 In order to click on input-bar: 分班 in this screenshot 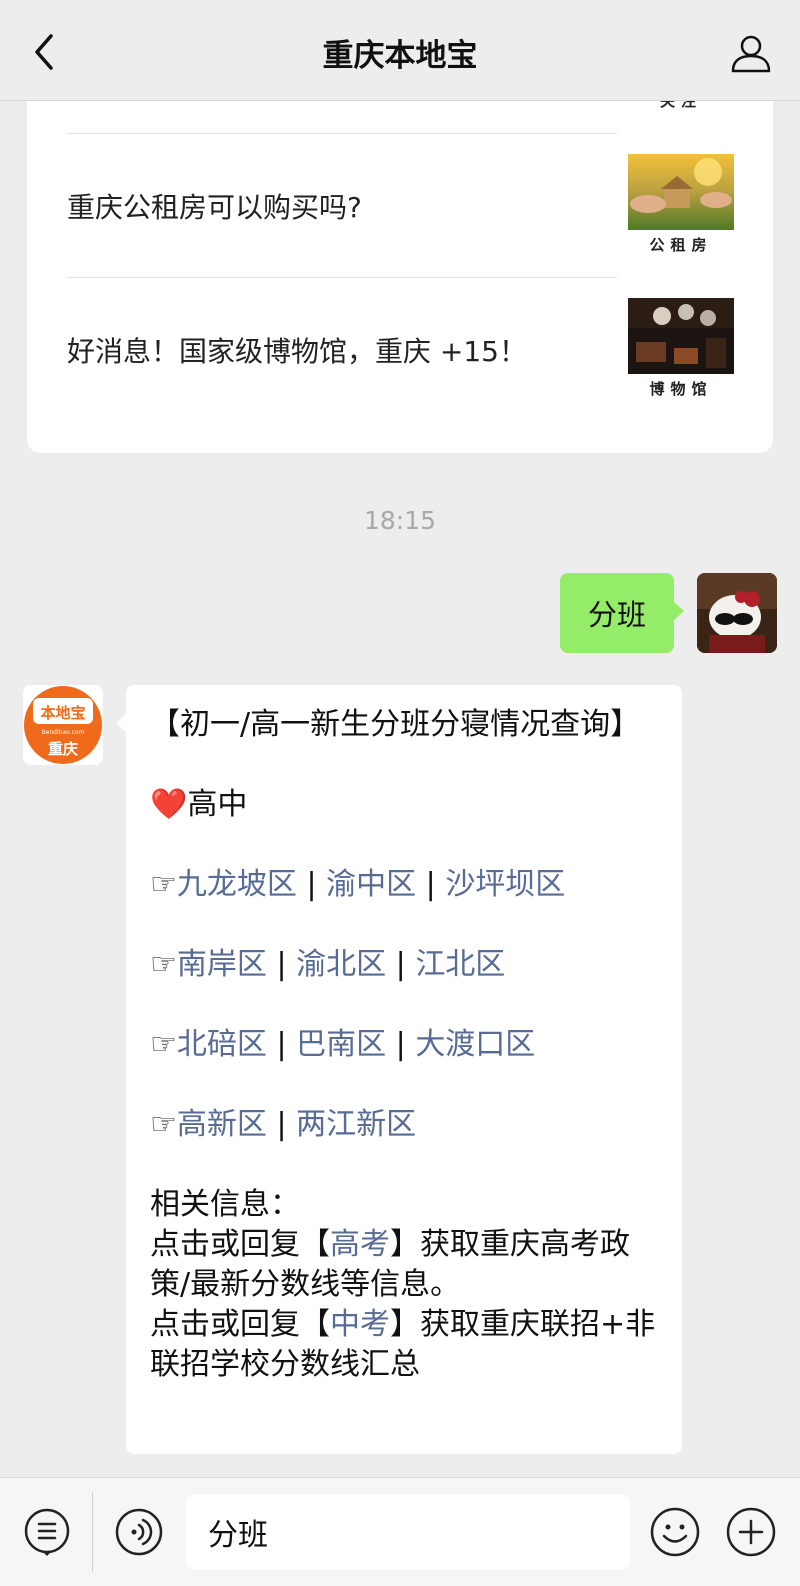, I will do `click(400, 1531)`.